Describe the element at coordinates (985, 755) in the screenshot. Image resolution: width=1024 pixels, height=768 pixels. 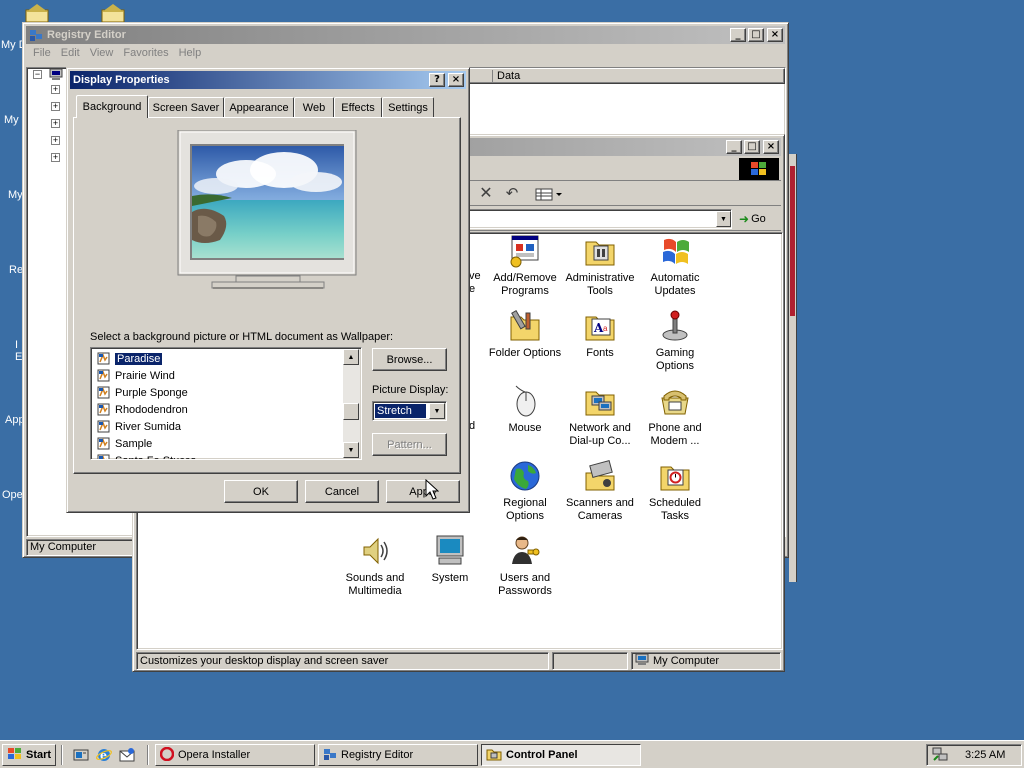
I see `clock: 3:25 AM` at that location.